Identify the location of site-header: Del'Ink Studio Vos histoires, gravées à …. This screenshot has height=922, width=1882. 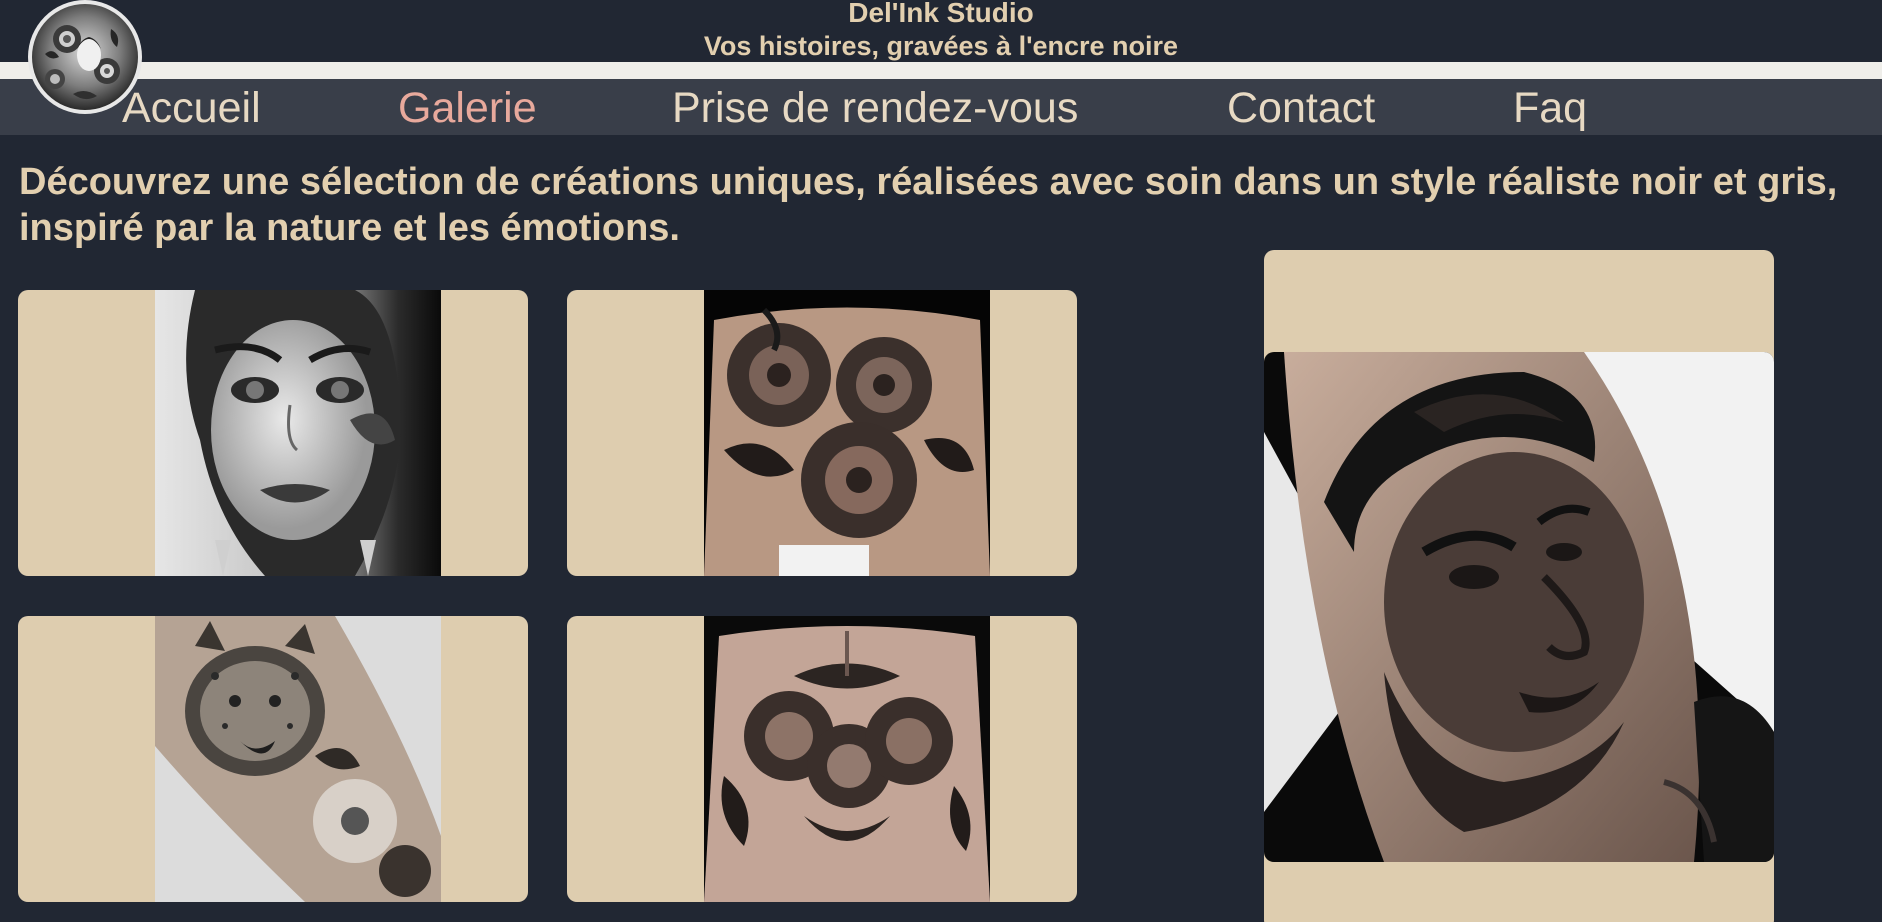
(941, 31).